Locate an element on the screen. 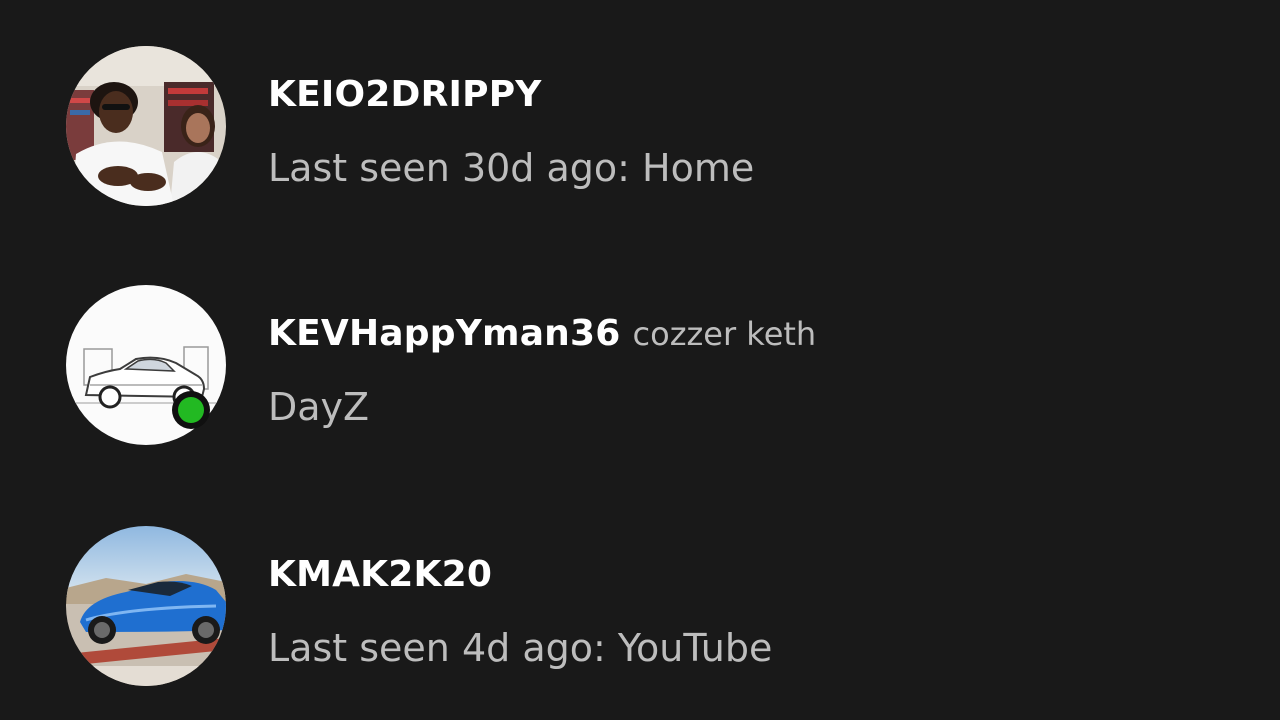  gamertag: KEVHappYman36 is located at coordinates (444, 333).